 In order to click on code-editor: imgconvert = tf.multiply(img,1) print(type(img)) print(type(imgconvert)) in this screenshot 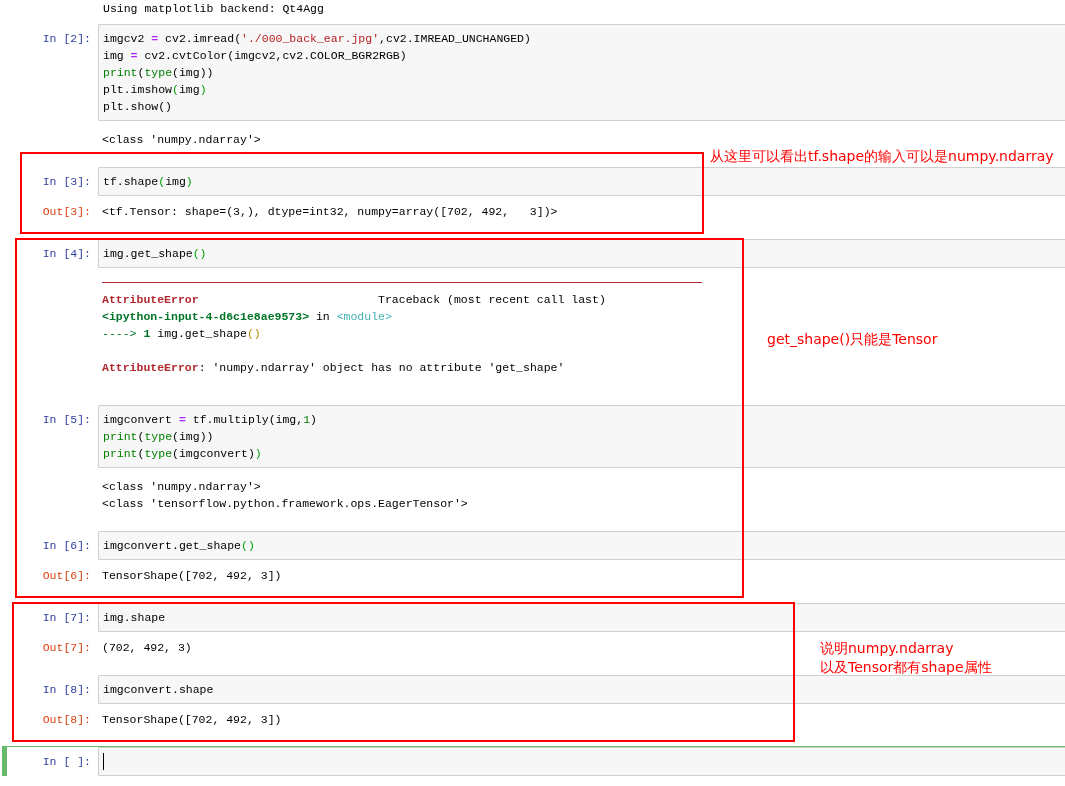, I will do `click(581, 436)`.